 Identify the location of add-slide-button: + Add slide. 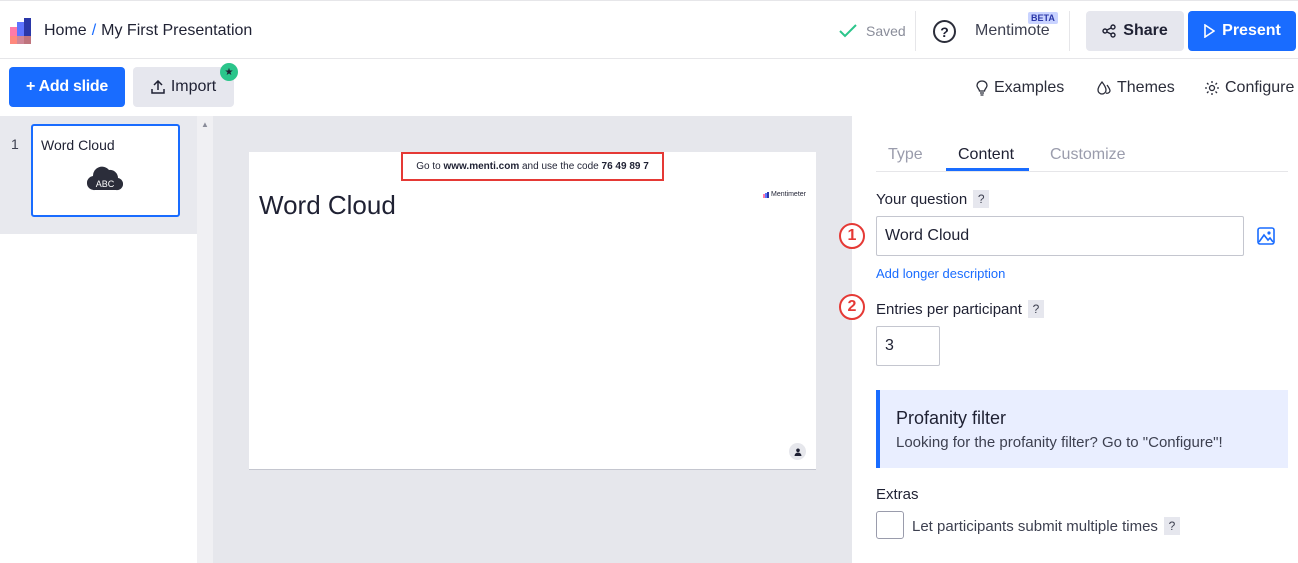
(67, 87).